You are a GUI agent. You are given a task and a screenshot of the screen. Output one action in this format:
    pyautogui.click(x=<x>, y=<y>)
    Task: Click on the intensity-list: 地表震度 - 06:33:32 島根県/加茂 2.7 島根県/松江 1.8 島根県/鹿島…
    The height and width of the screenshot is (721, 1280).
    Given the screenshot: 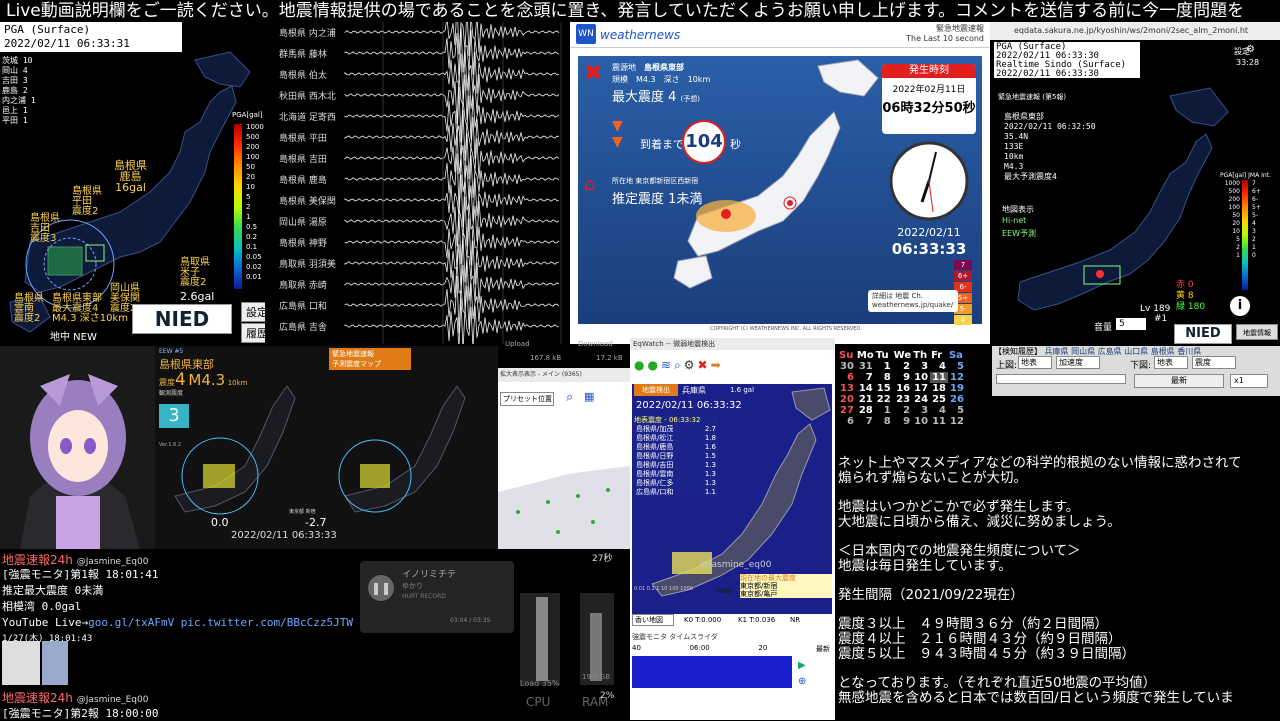 What is the action you would take?
    pyautogui.click(x=676, y=456)
    